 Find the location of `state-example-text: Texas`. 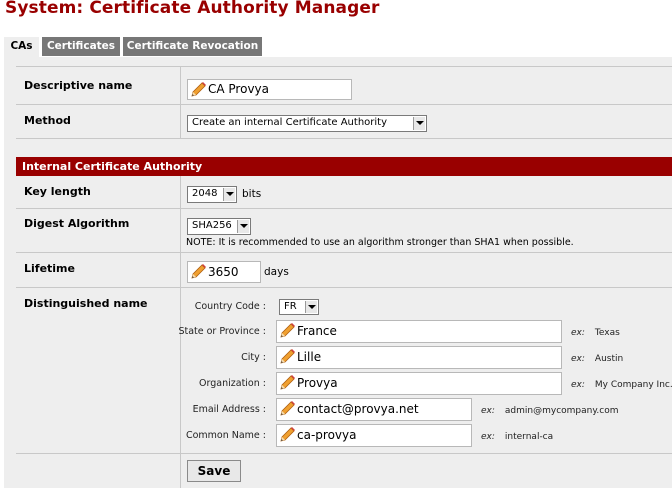

state-example-text: Texas is located at coordinates (607, 333).